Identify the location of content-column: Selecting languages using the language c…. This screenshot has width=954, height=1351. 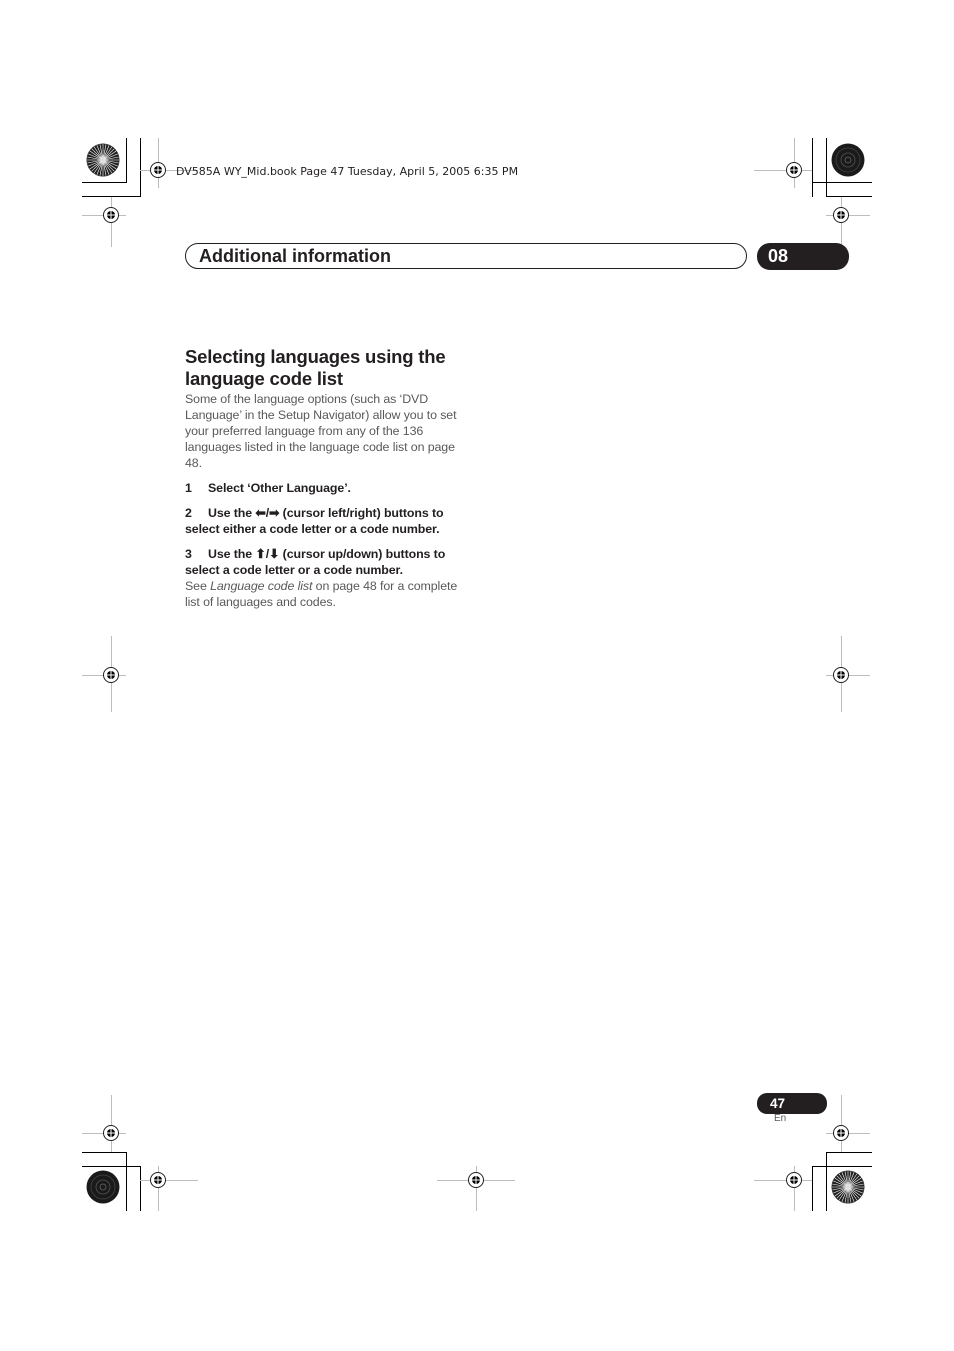
(325, 478).